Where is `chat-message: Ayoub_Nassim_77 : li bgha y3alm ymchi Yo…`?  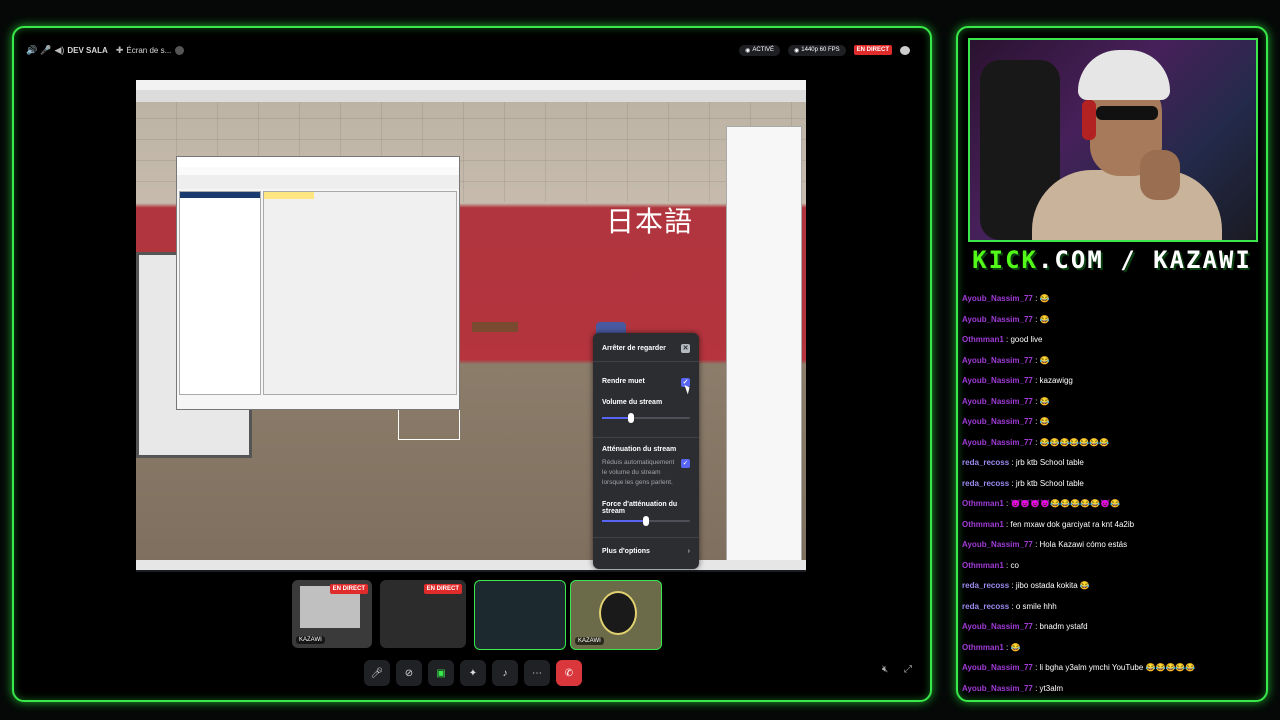 chat-message: Ayoub_Nassim_77 : li bgha y3alm ymchi Yo… is located at coordinates (1111, 668).